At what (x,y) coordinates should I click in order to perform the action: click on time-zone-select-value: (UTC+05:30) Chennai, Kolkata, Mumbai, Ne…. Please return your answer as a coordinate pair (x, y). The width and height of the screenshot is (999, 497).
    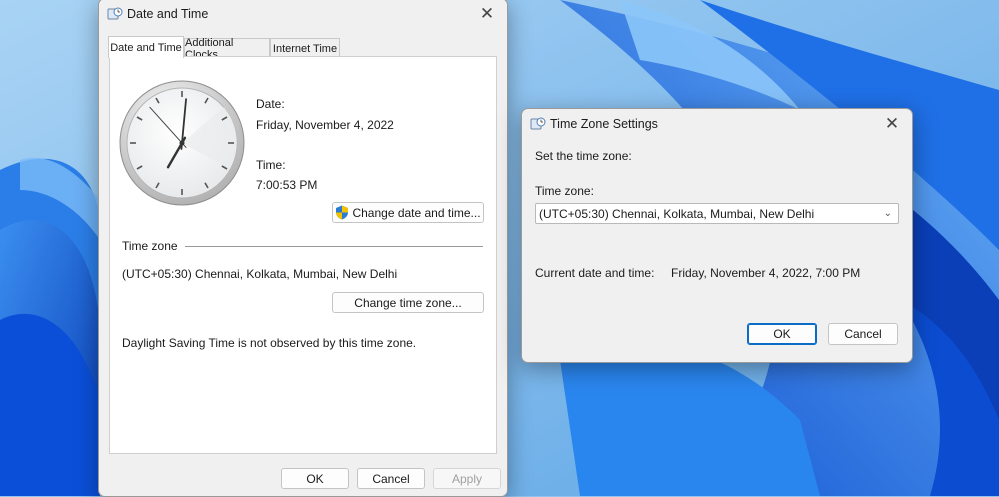
    Looking at the image, I should click on (677, 213).